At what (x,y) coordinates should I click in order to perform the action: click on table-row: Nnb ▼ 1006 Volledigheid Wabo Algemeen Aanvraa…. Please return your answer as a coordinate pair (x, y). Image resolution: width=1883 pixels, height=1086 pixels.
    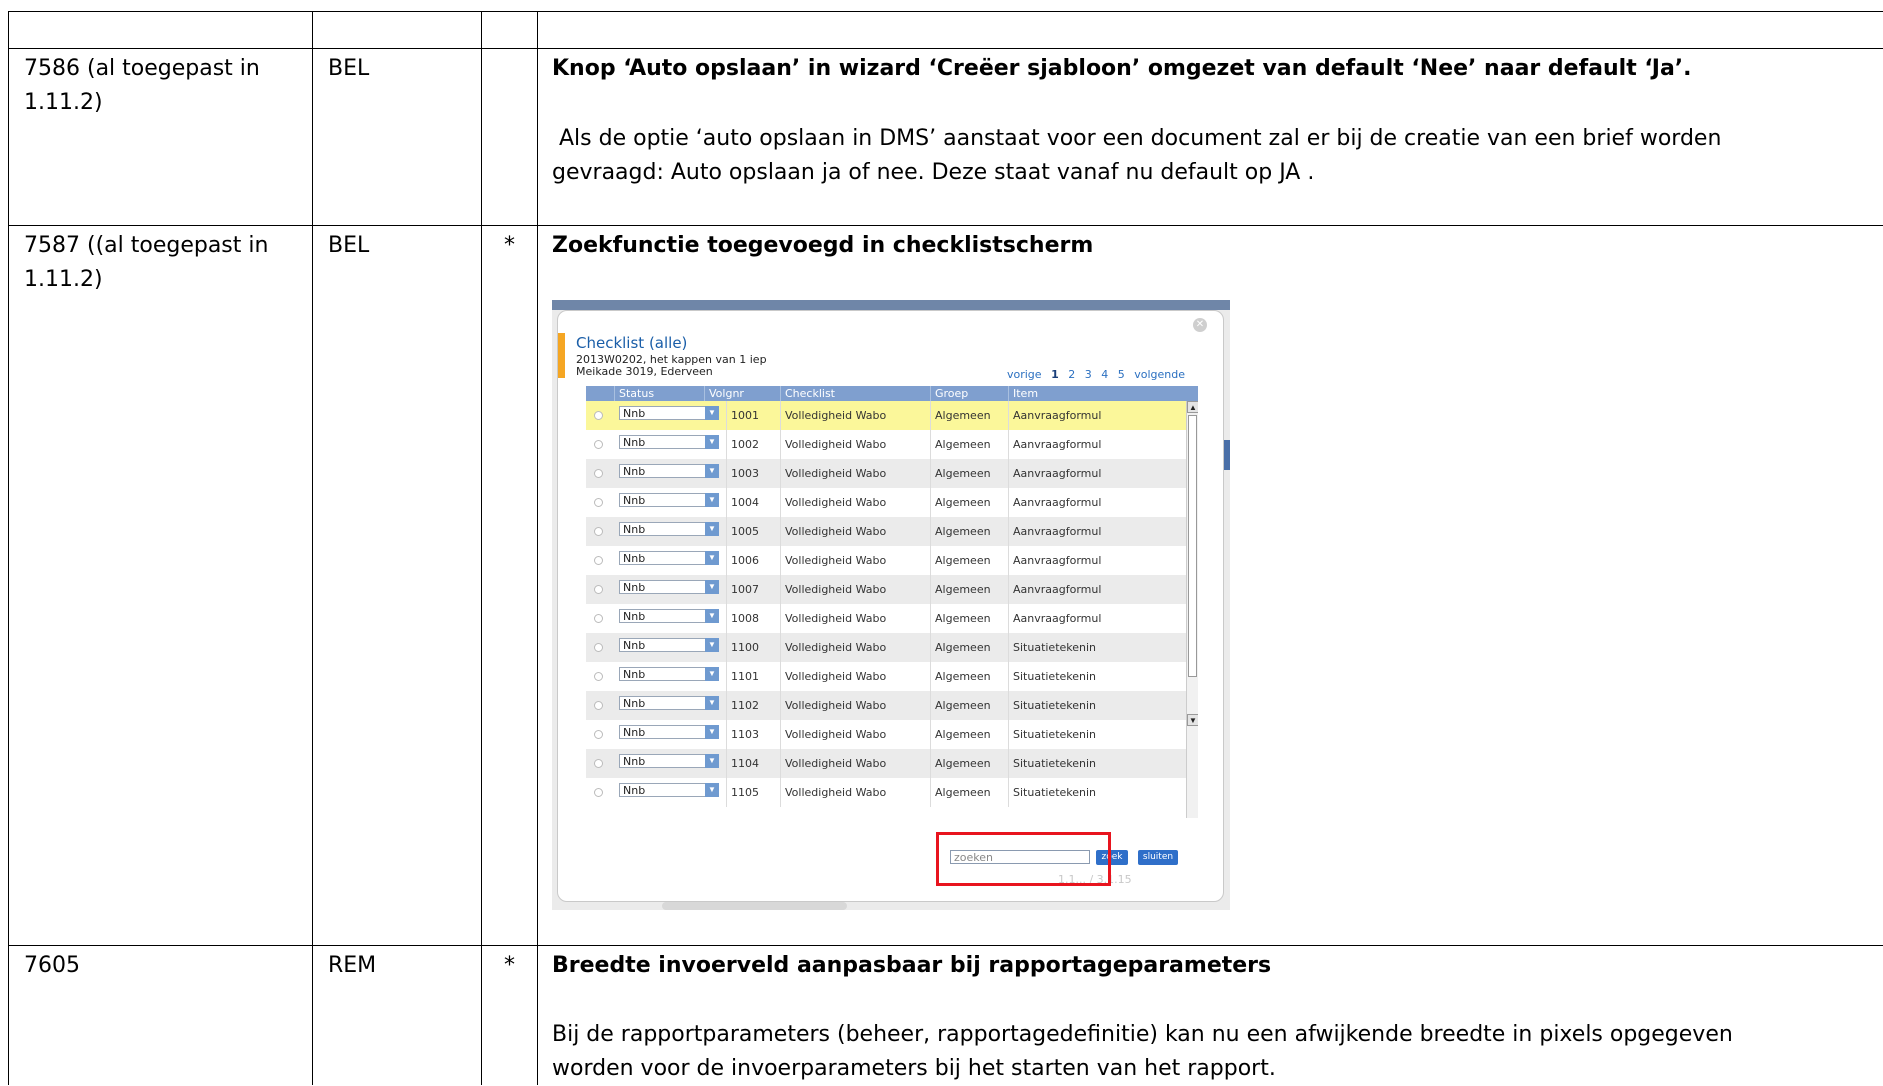
    Looking at the image, I should click on (886, 560).